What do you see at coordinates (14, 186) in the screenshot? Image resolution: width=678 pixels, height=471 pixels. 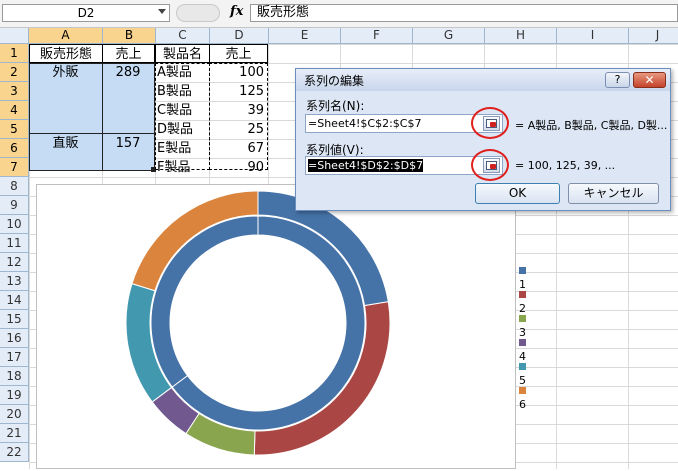 I see `row-header-8: 8` at bounding box center [14, 186].